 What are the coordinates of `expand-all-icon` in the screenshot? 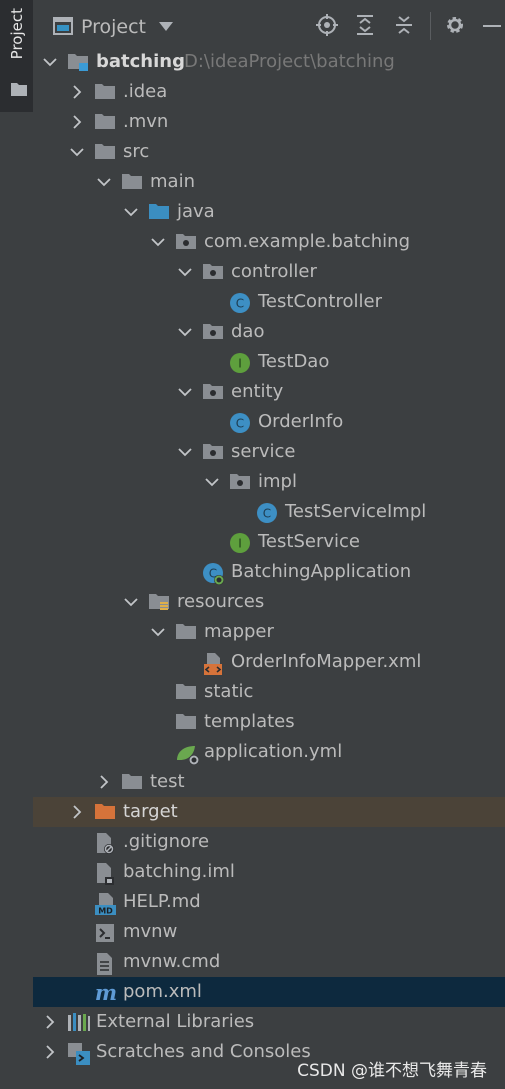 It's located at (365, 25).